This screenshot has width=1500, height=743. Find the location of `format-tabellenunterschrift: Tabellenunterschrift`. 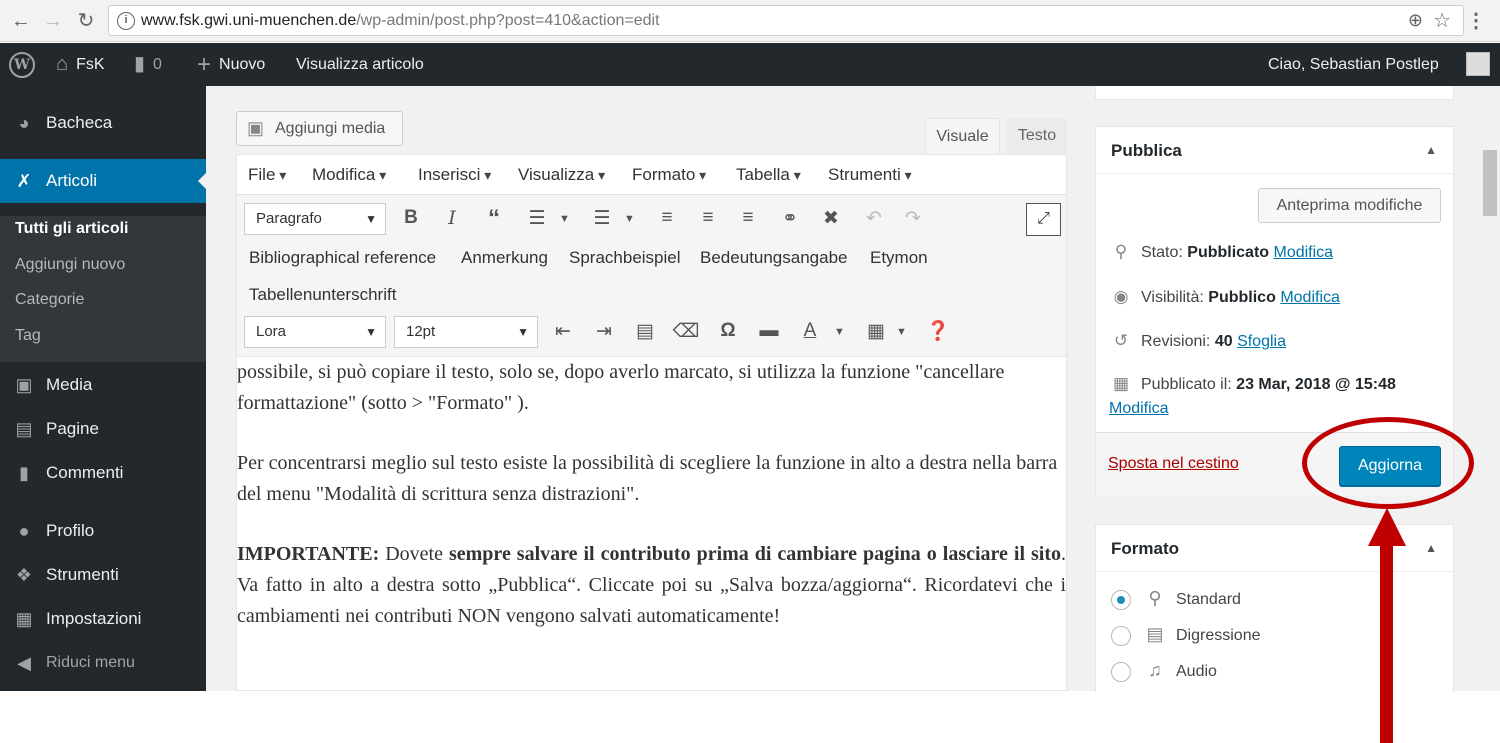

format-tabellenunterschrift: Tabellenunterschrift is located at coordinates (322, 295).